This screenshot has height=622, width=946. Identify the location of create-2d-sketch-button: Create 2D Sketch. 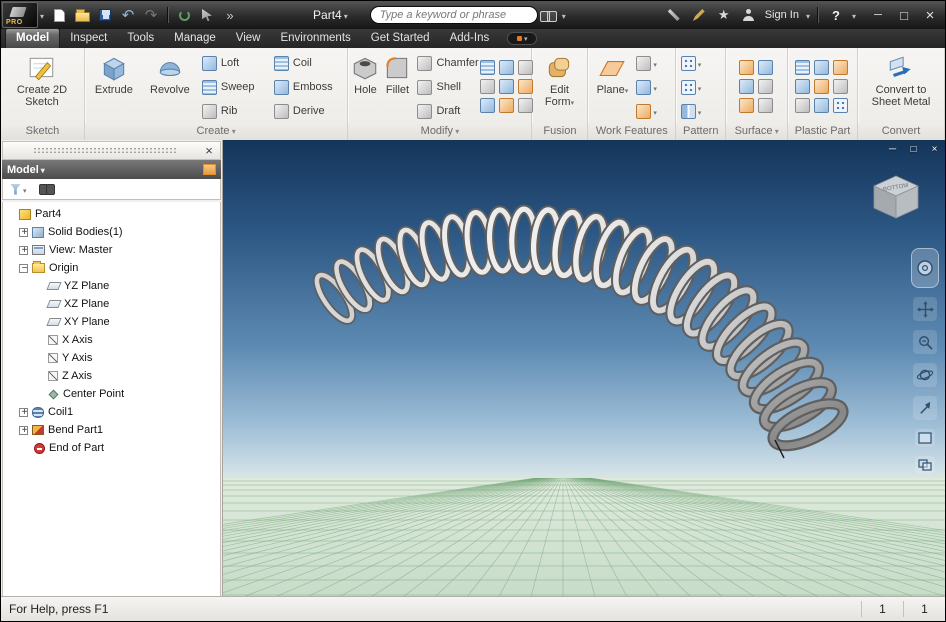
(42, 87).